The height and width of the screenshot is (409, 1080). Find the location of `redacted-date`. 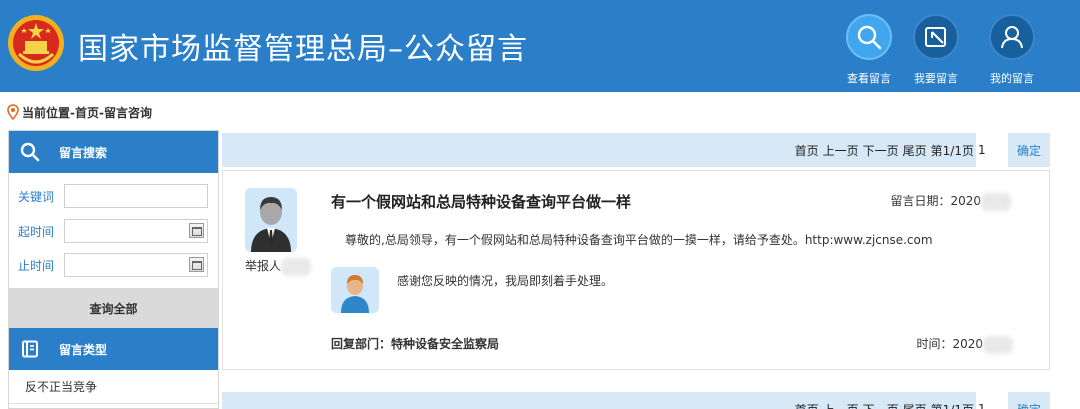

redacted-date is located at coordinates (996, 201).